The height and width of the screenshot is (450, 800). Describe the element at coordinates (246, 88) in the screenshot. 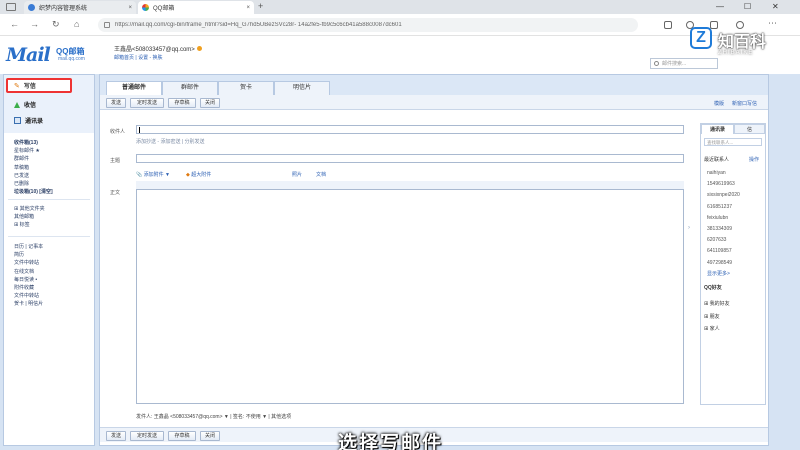

I see `tab-greeting-card: 贺卡` at that location.